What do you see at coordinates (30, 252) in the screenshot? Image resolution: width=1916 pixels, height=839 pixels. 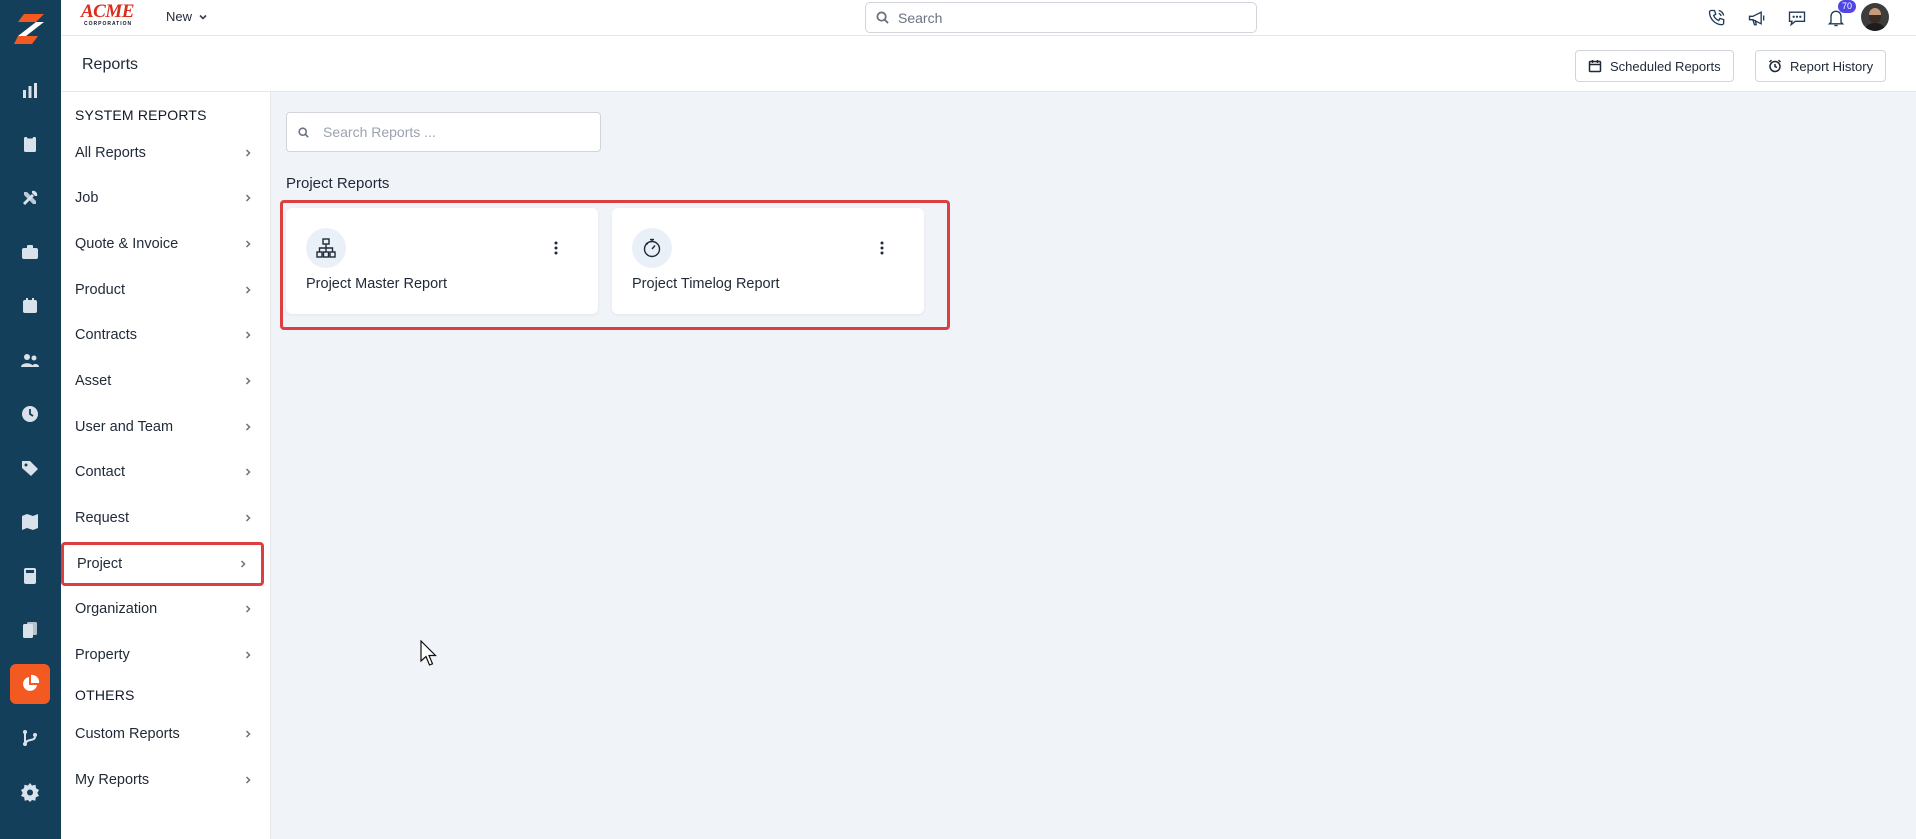 I see `rail-briefcase-icon` at bounding box center [30, 252].